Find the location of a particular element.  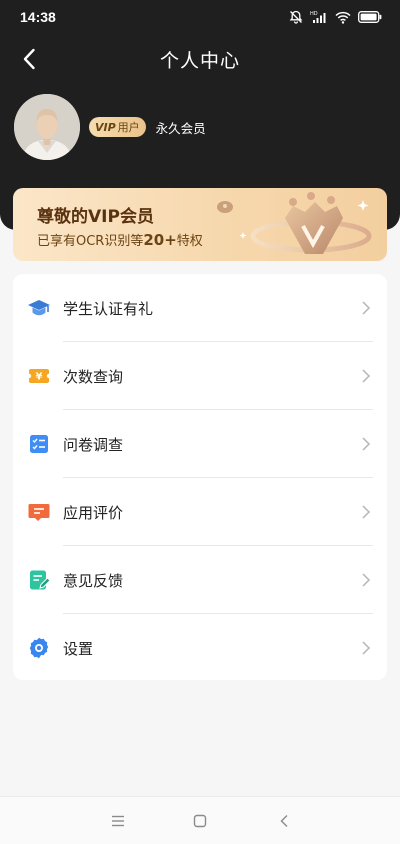

home-square-icon is located at coordinates (200, 821).